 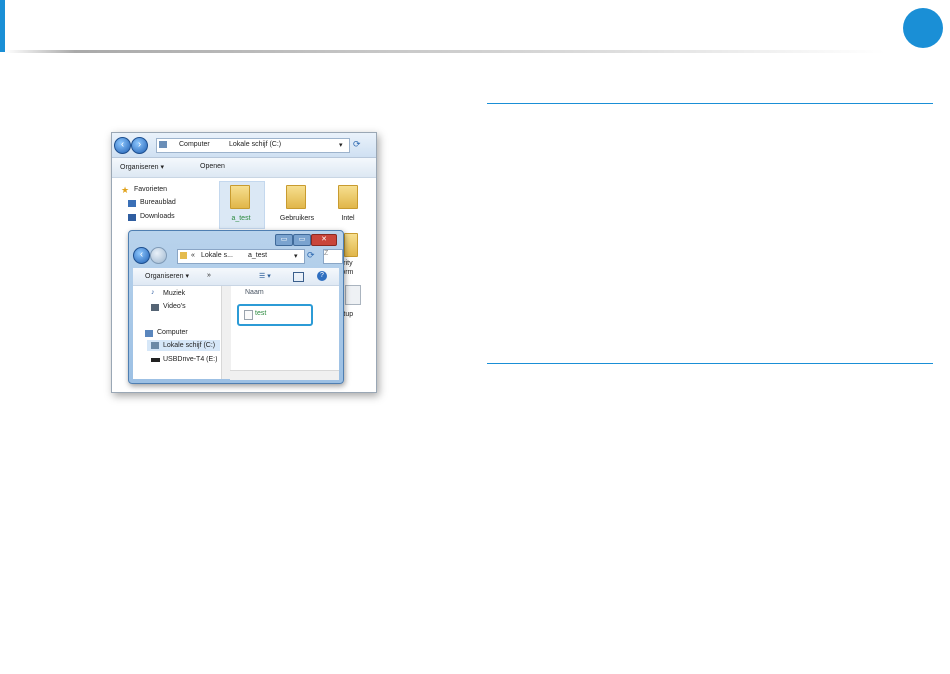 I want to click on star-icon: ★, so click(x=125, y=190).